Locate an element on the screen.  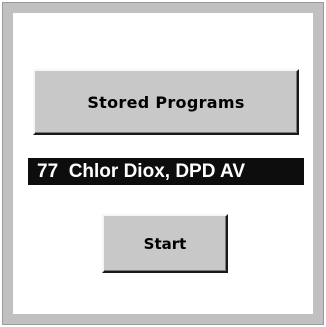
start-button: Start is located at coordinates (165, 243).